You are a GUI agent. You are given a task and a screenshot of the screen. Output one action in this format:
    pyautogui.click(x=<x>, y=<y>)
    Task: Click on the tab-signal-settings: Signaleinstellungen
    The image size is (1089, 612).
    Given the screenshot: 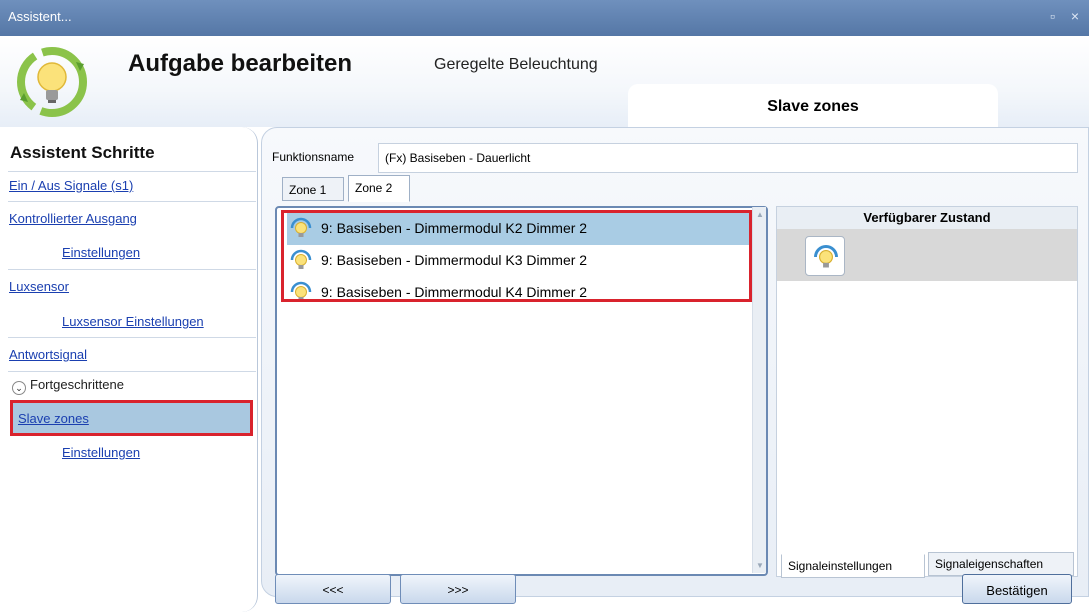 What is the action you would take?
    pyautogui.click(x=853, y=566)
    